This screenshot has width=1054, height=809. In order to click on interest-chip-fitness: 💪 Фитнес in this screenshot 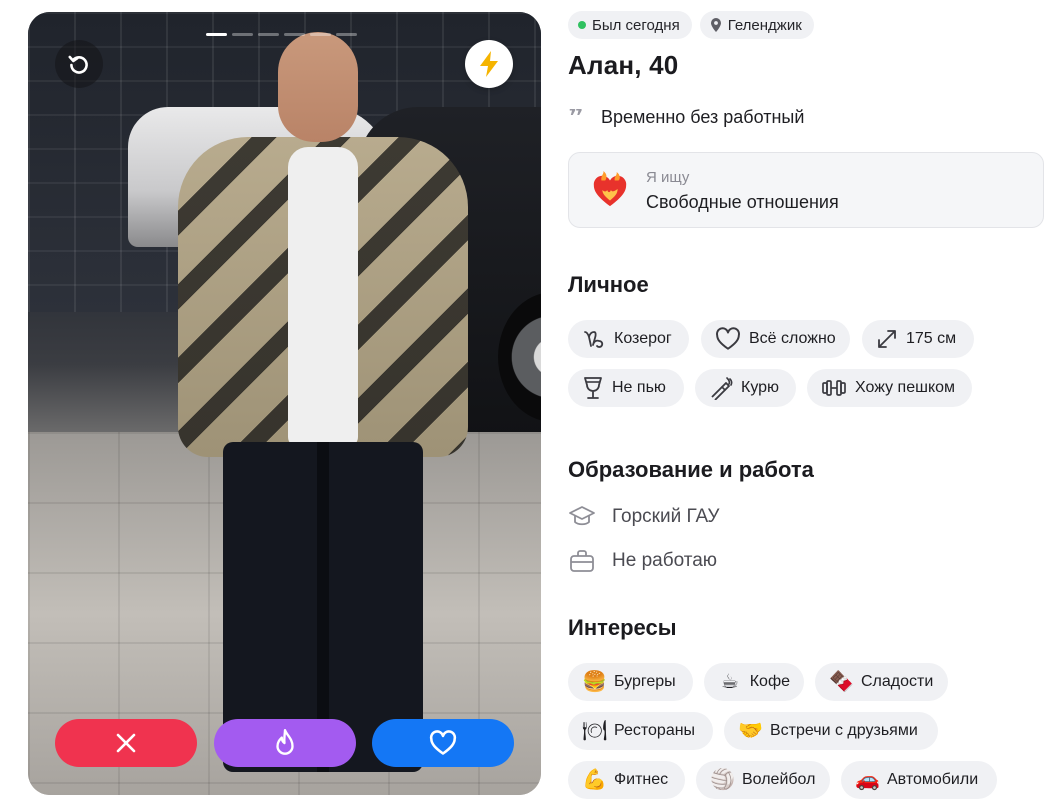, I will do `click(626, 780)`.